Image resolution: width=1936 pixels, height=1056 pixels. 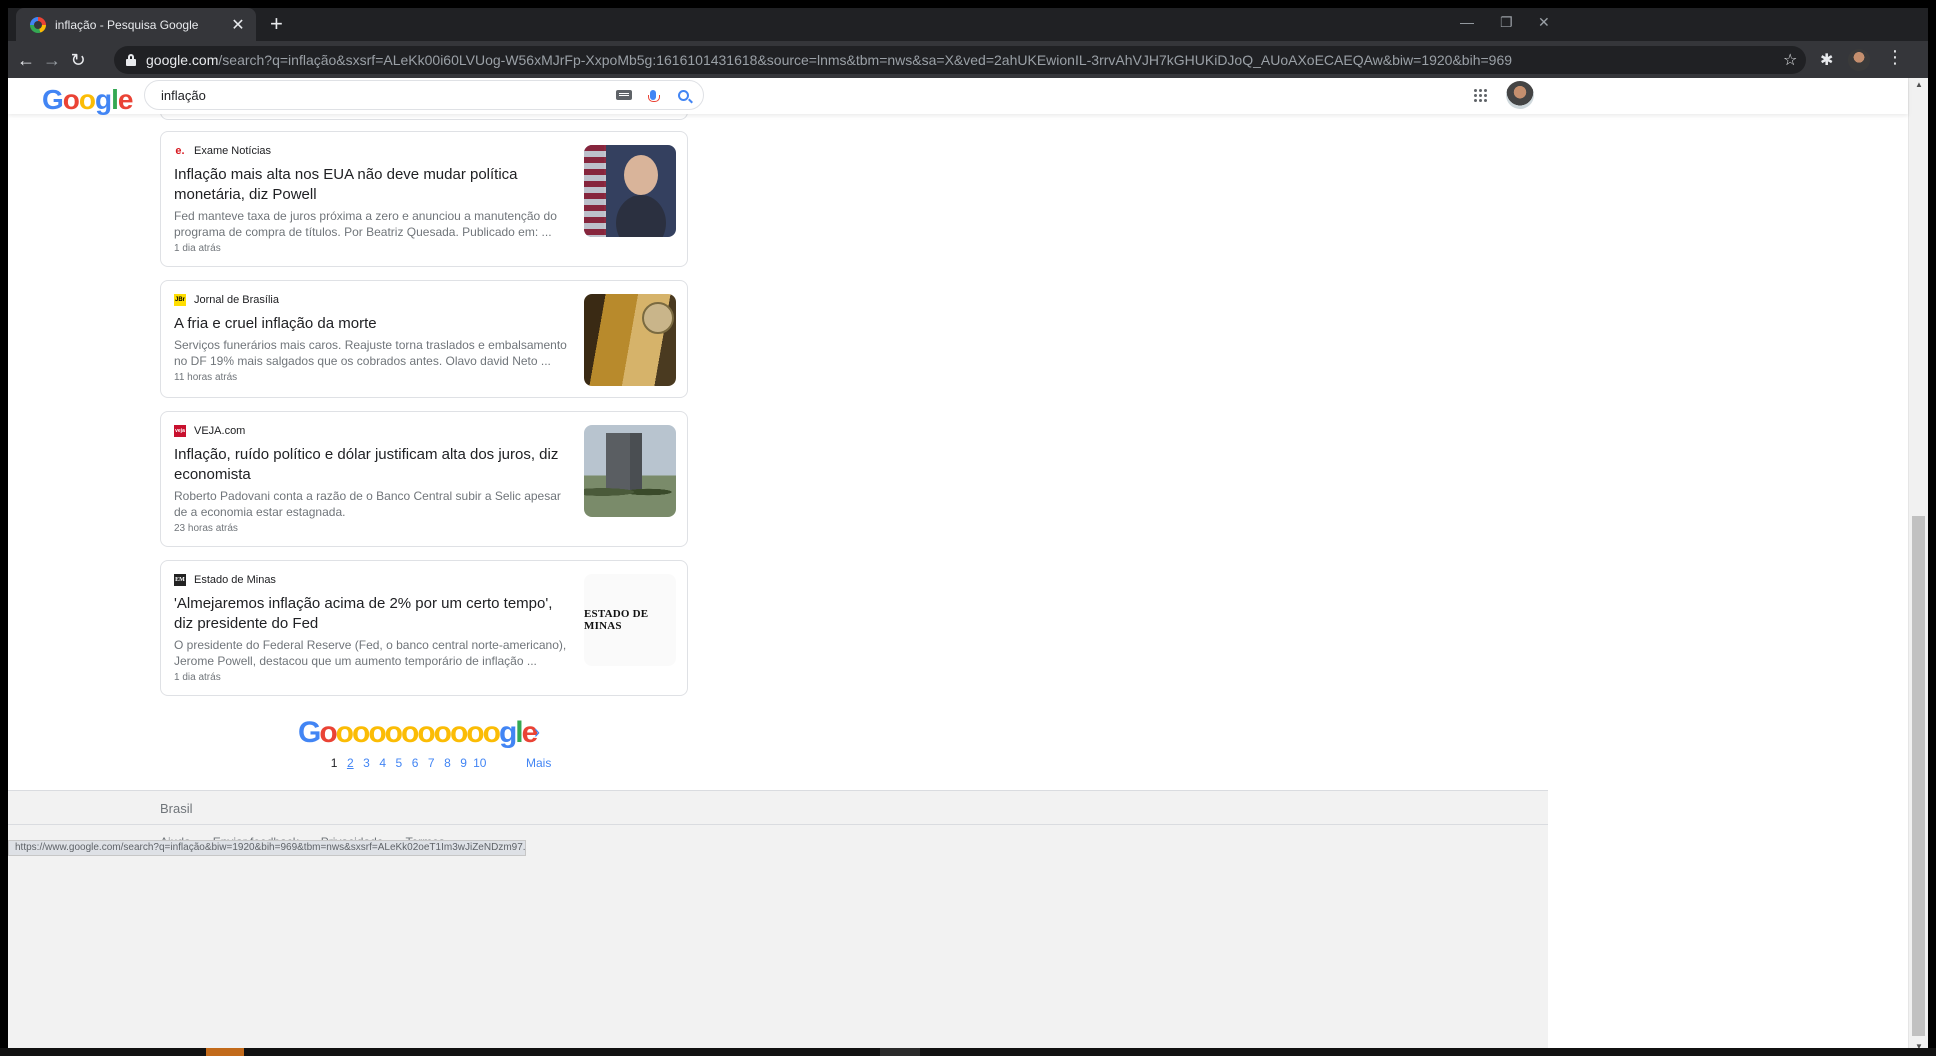 What do you see at coordinates (431, 763) in the screenshot?
I see `page-number-link: 7` at bounding box center [431, 763].